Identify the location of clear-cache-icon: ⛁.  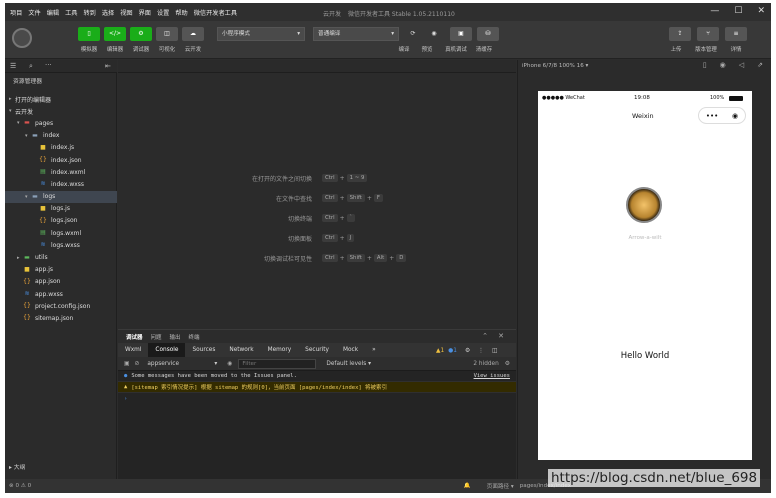
(488, 34).